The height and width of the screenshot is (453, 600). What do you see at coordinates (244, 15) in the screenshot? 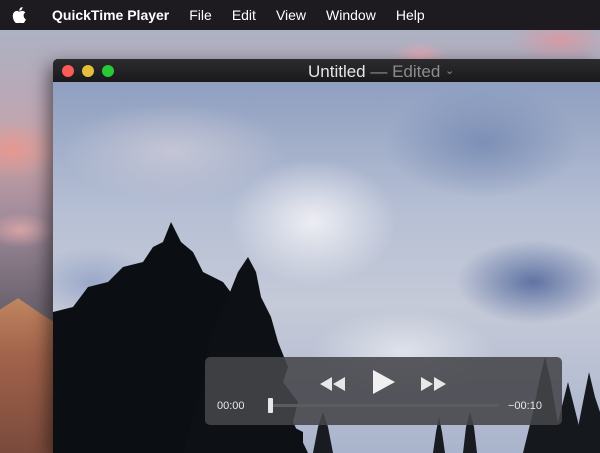
I see `menu-edit: Edit` at bounding box center [244, 15].